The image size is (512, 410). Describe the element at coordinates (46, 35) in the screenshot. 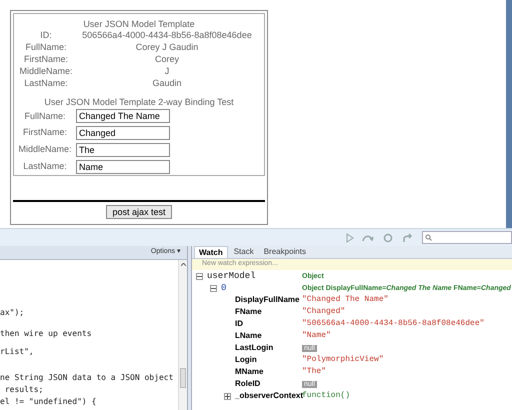

I see `field-label: ID:` at that location.